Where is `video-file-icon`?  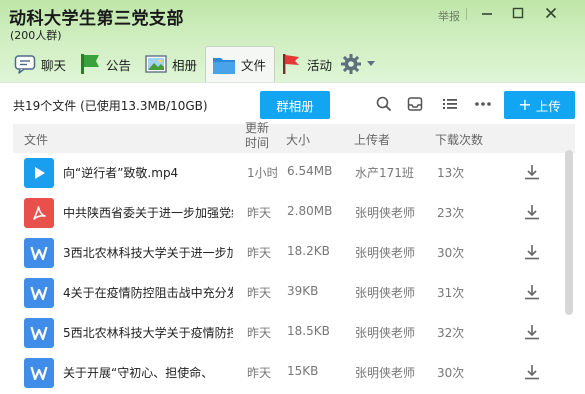 video-file-icon is located at coordinates (39, 173).